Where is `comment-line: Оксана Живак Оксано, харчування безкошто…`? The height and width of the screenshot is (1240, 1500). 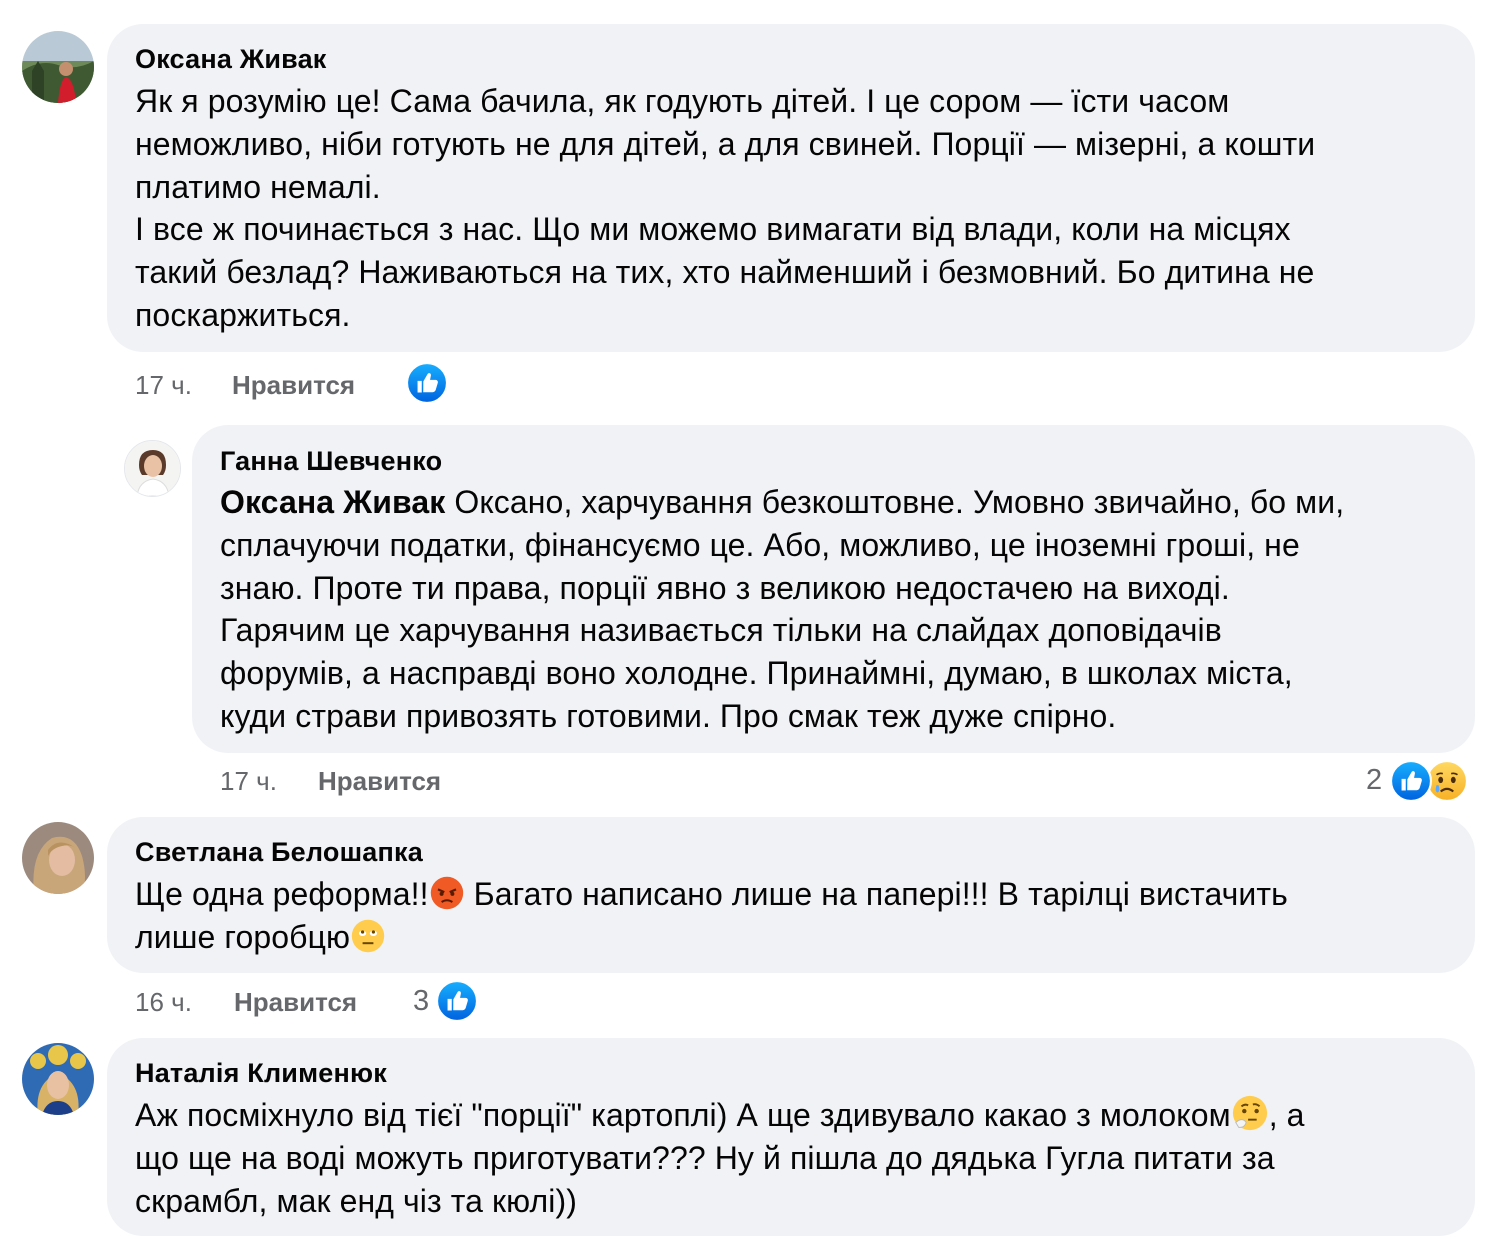 comment-line: Оксана Живак Оксано, харчування безкошто… is located at coordinates (782, 502).